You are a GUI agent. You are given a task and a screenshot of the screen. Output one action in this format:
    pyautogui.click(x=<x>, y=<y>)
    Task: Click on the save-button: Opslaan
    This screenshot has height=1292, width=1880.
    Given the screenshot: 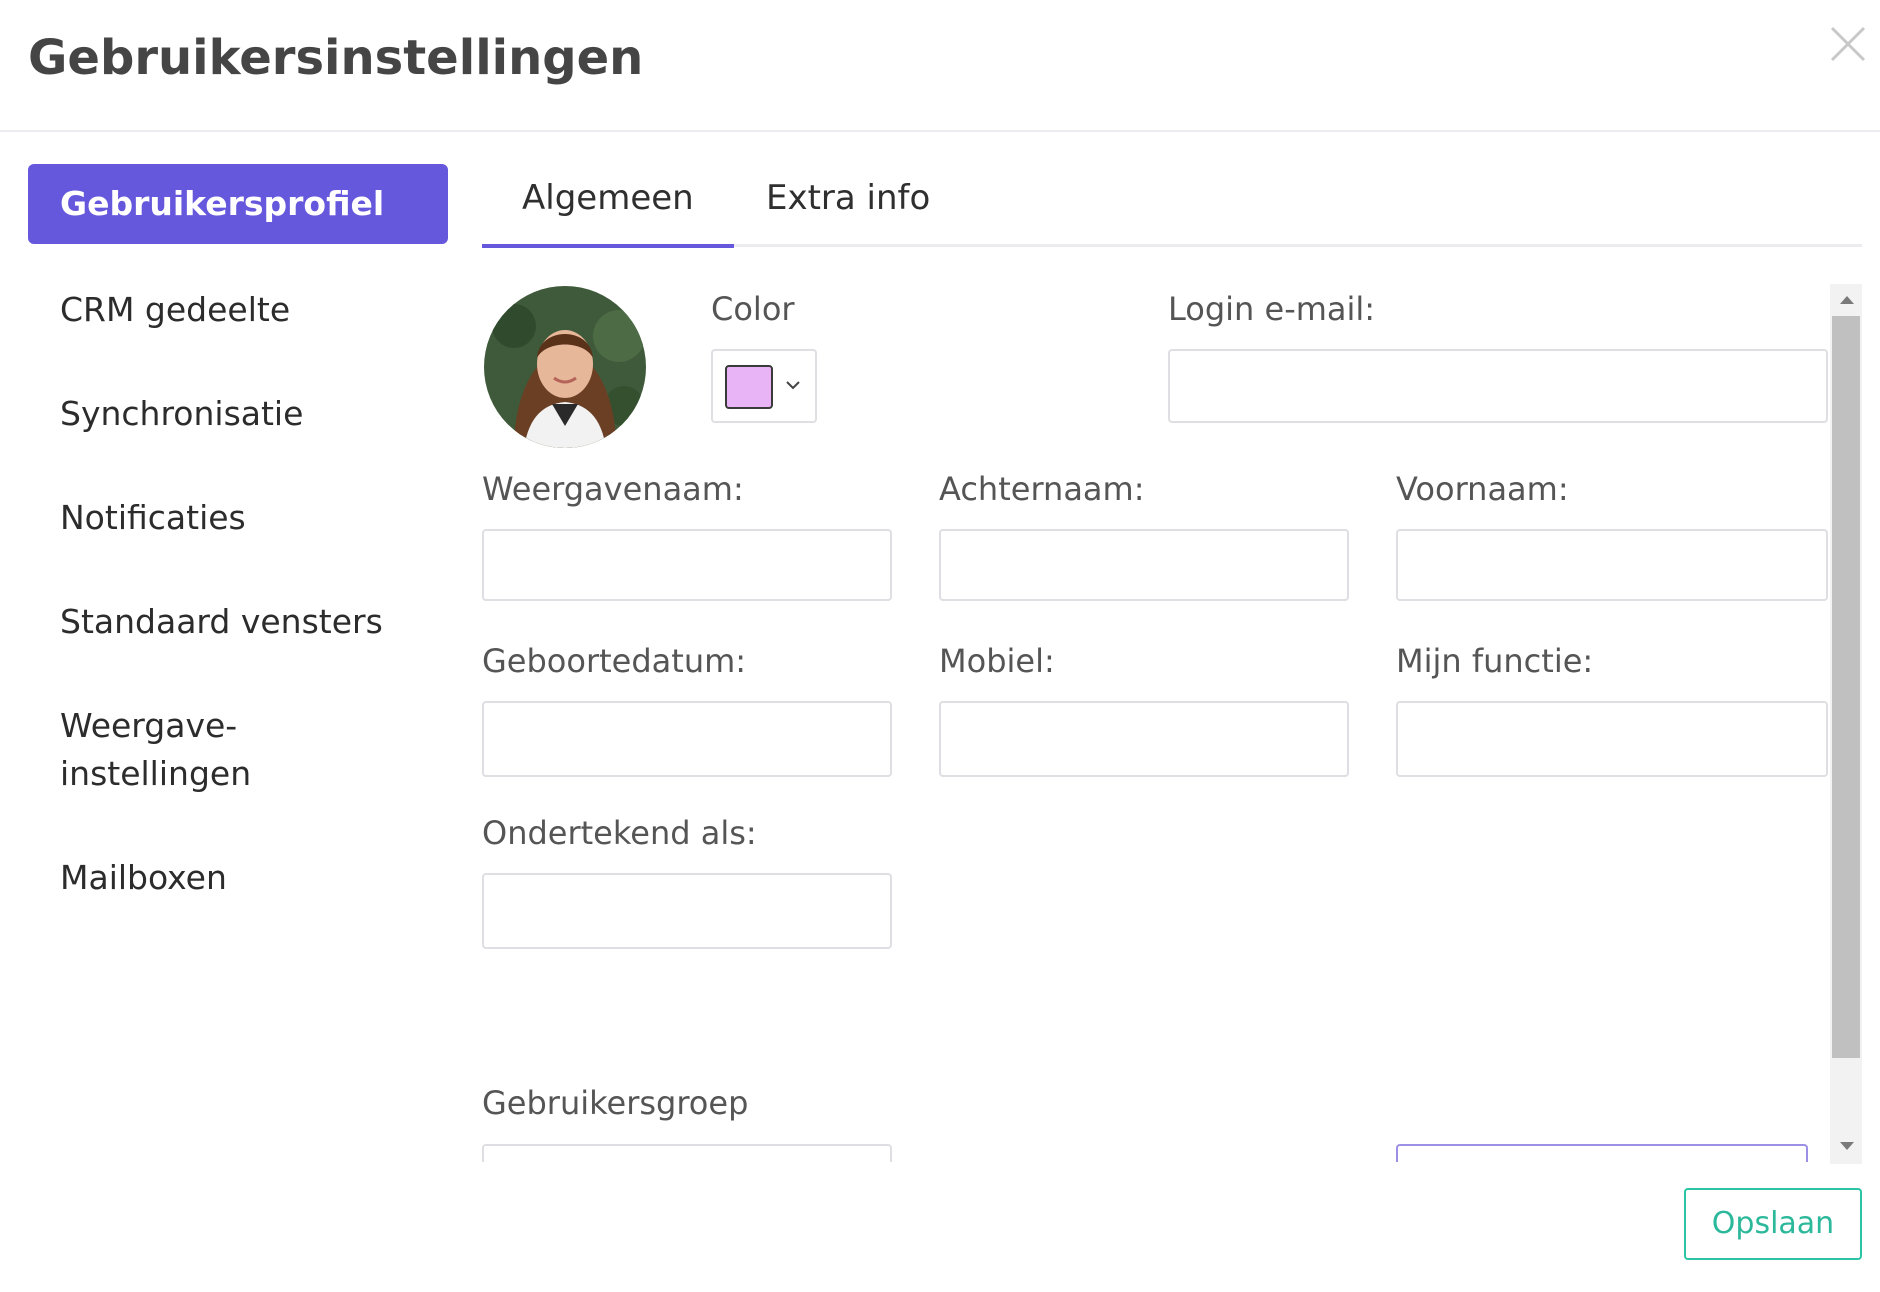 What is the action you would take?
    pyautogui.click(x=1773, y=1224)
    